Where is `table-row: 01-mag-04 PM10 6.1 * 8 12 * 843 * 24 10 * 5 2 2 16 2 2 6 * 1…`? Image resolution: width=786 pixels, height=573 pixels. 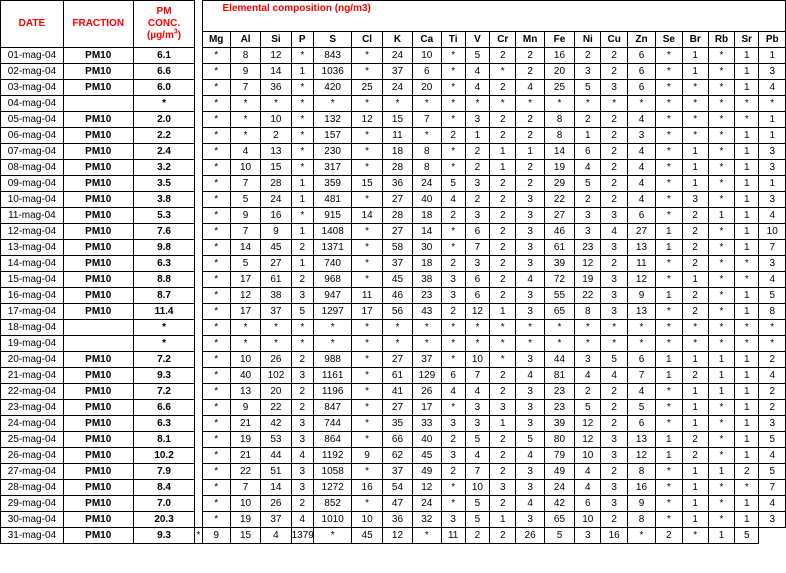
table-row: 01-mag-04 PM10 6.1 * 8 12 * 843 * 24 10 * 5 2 2 16 2 2 6 * 1… is located at coordinates (393, 55).